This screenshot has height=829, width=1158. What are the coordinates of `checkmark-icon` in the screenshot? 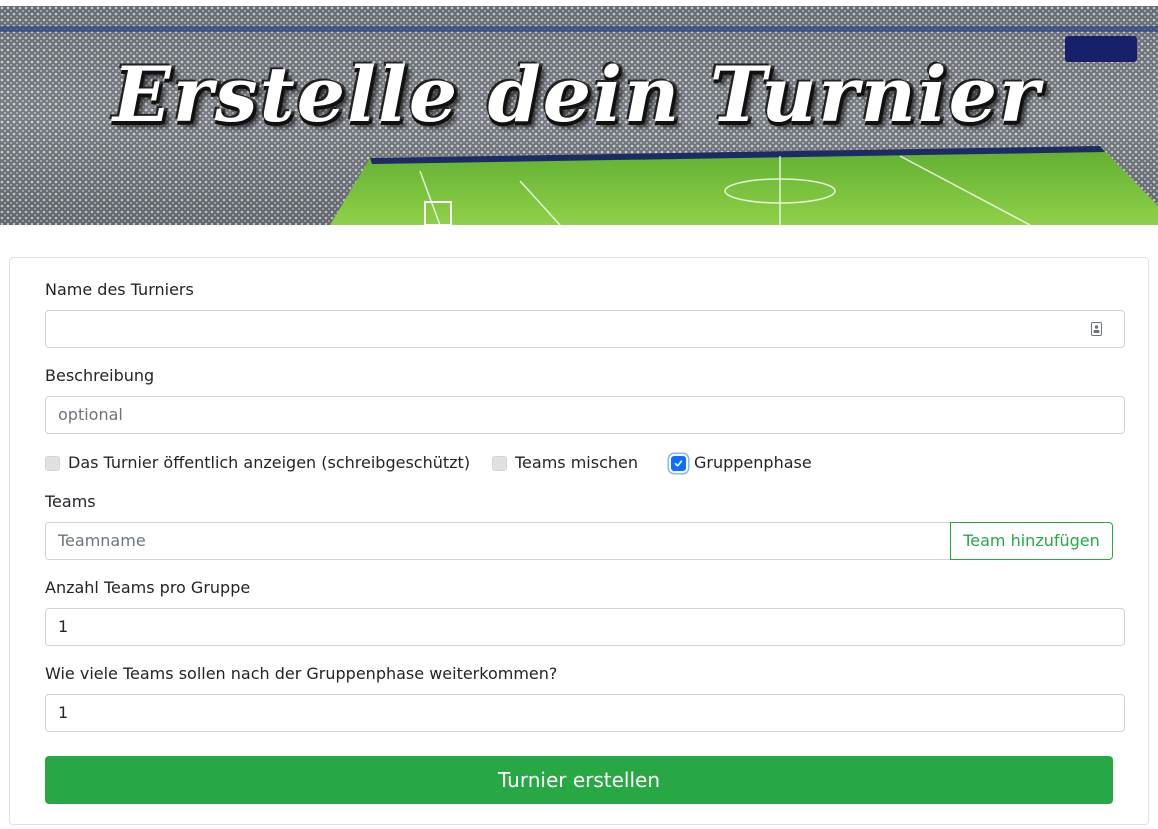 It's located at (678, 463).